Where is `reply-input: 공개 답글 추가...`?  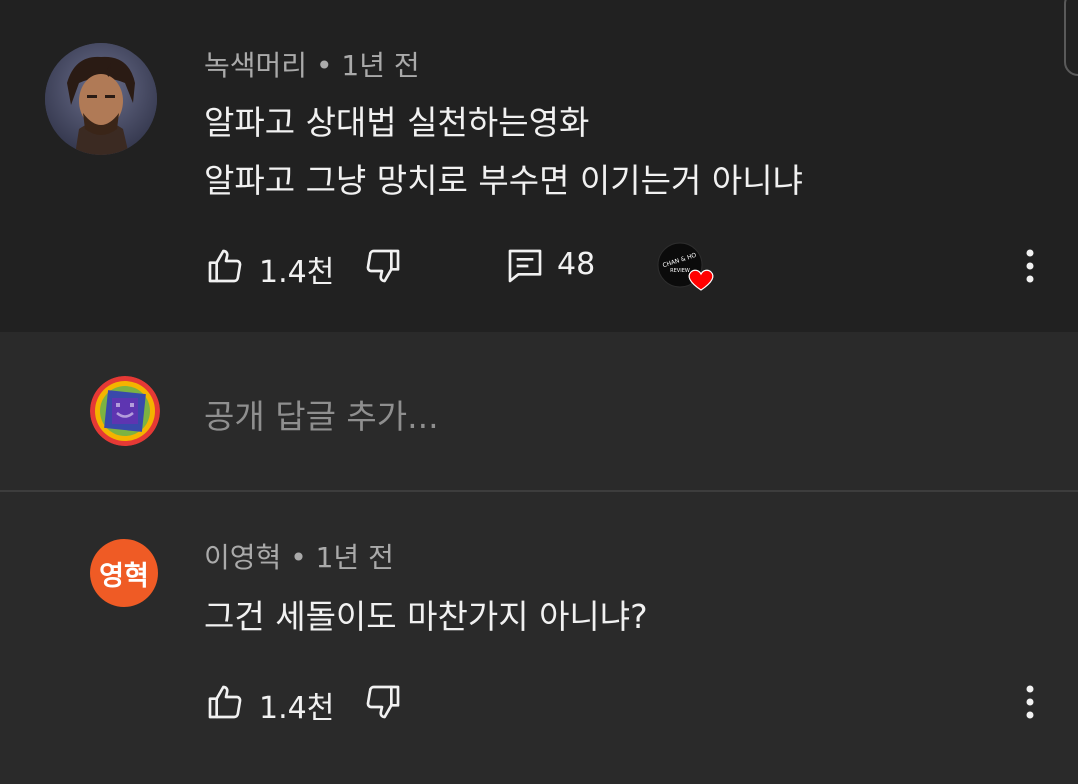
reply-input: 공개 답글 추가... is located at coordinates (321, 414).